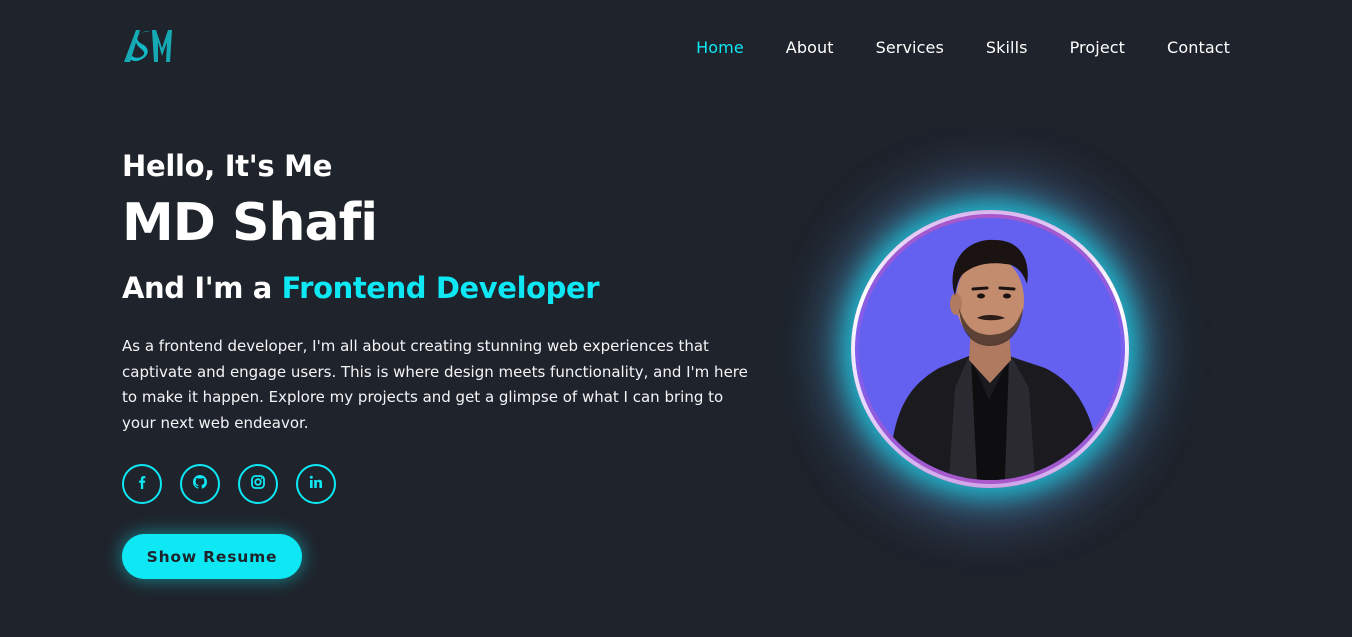  I want to click on hero-role-highlight: Frontend Developer, so click(440, 288).